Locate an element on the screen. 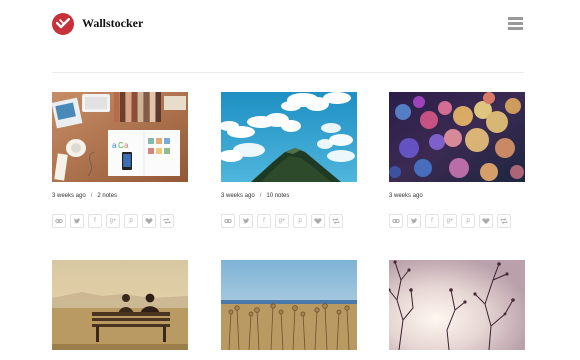 This screenshot has width=580, height=360. post-card: a C a 3 weeks ago / 2 notes f g+ p is located at coordinates (120, 160).